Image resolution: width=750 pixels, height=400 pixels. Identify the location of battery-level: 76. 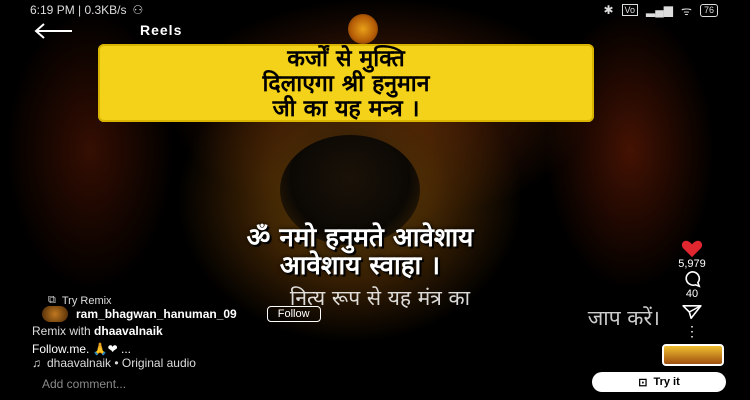
(708, 9).